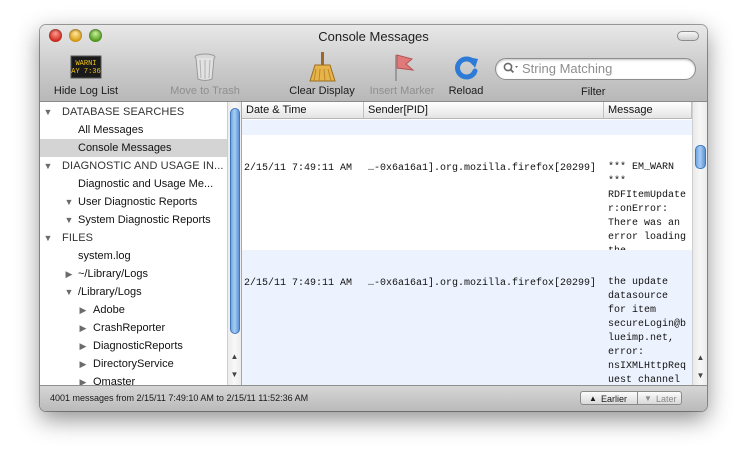 This screenshot has width=747, height=467. Describe the element at coordinates (604, 68) in the screenshot. I see `search-input` at that location.